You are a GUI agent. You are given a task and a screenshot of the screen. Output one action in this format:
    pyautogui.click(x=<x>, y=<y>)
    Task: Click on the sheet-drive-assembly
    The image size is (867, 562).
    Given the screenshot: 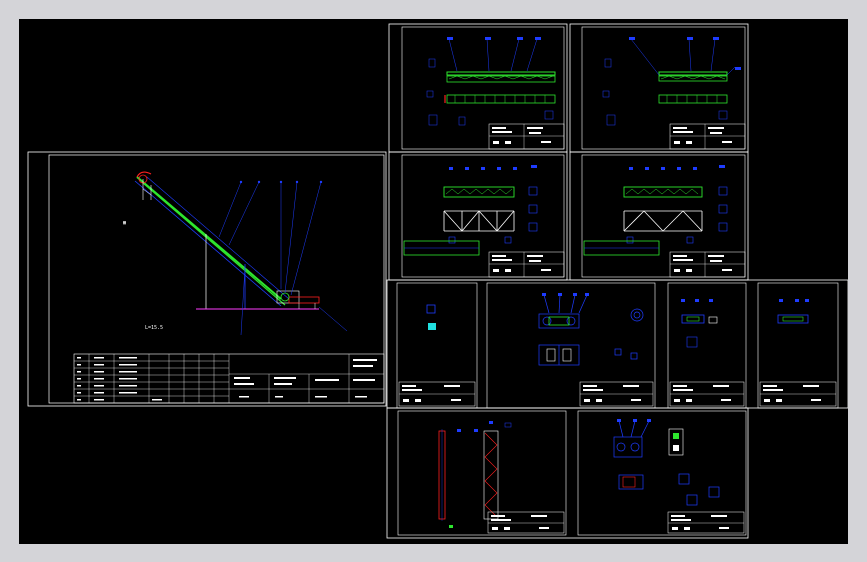 What is the action you would take?
    pyautogui.click(x=571, y=345)
    